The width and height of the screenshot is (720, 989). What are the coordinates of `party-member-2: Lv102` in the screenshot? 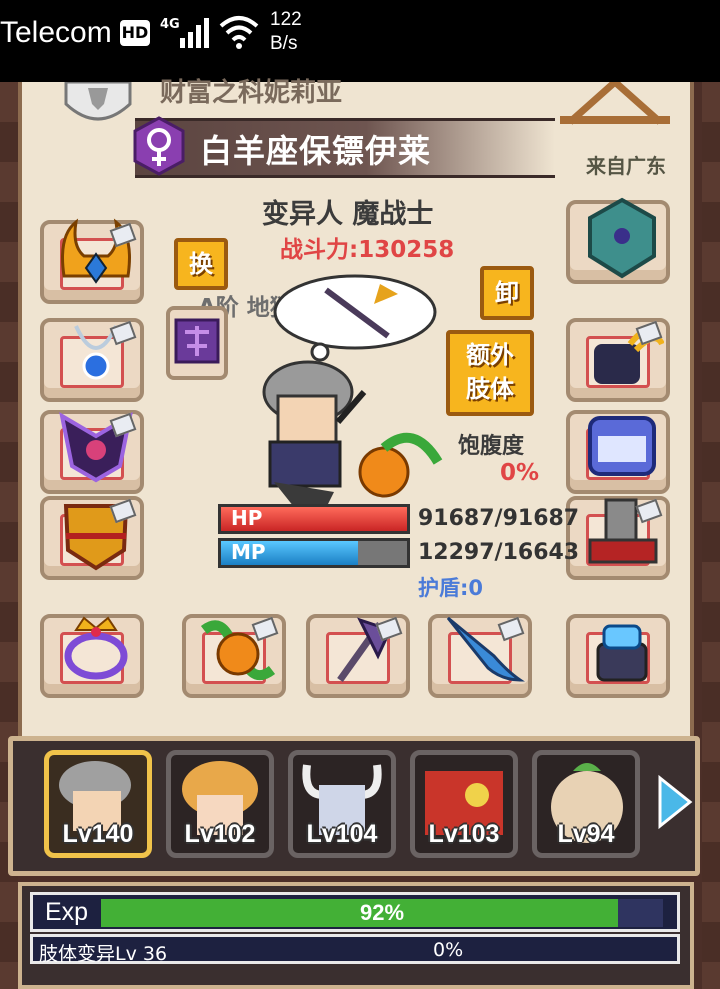 It's located at (220, 804).